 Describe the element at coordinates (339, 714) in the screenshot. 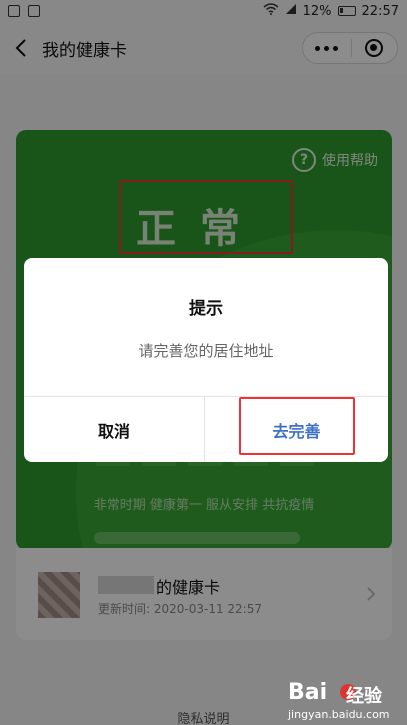

I see `watermark-url: jingyan.baidu.com` at that location.